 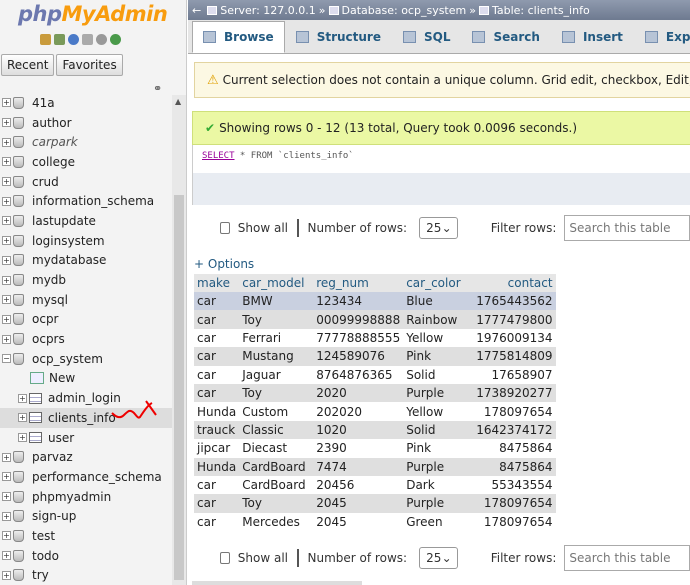 What do you see at coordinates (61, 438) in the screenshot?
I see `tree-item-label: user` at bounding box center [61, 438].